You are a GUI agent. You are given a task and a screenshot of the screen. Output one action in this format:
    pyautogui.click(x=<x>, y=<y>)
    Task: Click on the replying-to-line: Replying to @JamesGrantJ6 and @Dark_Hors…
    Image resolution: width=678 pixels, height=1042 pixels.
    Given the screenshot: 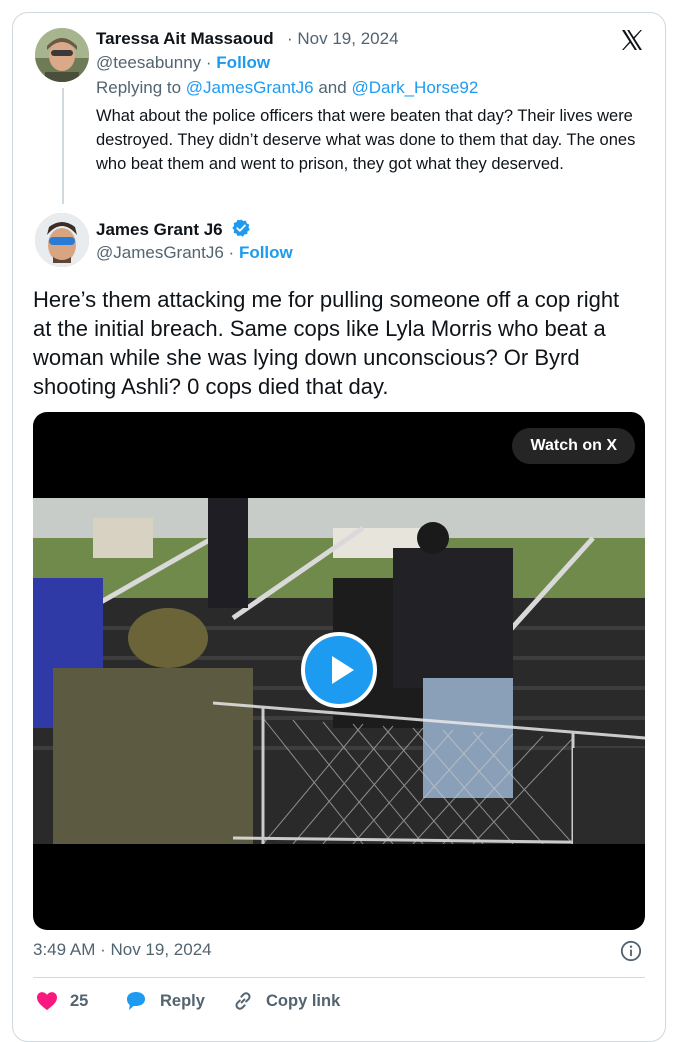 What is the action you would take?
    pyautogui.click(x=287, y=88)
    